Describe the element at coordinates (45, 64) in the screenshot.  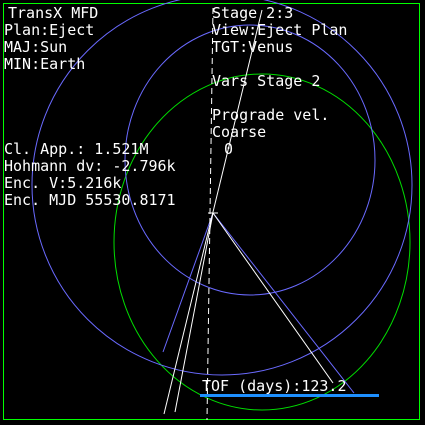
I see `minor-body-label: MIN:Earth` at that location.